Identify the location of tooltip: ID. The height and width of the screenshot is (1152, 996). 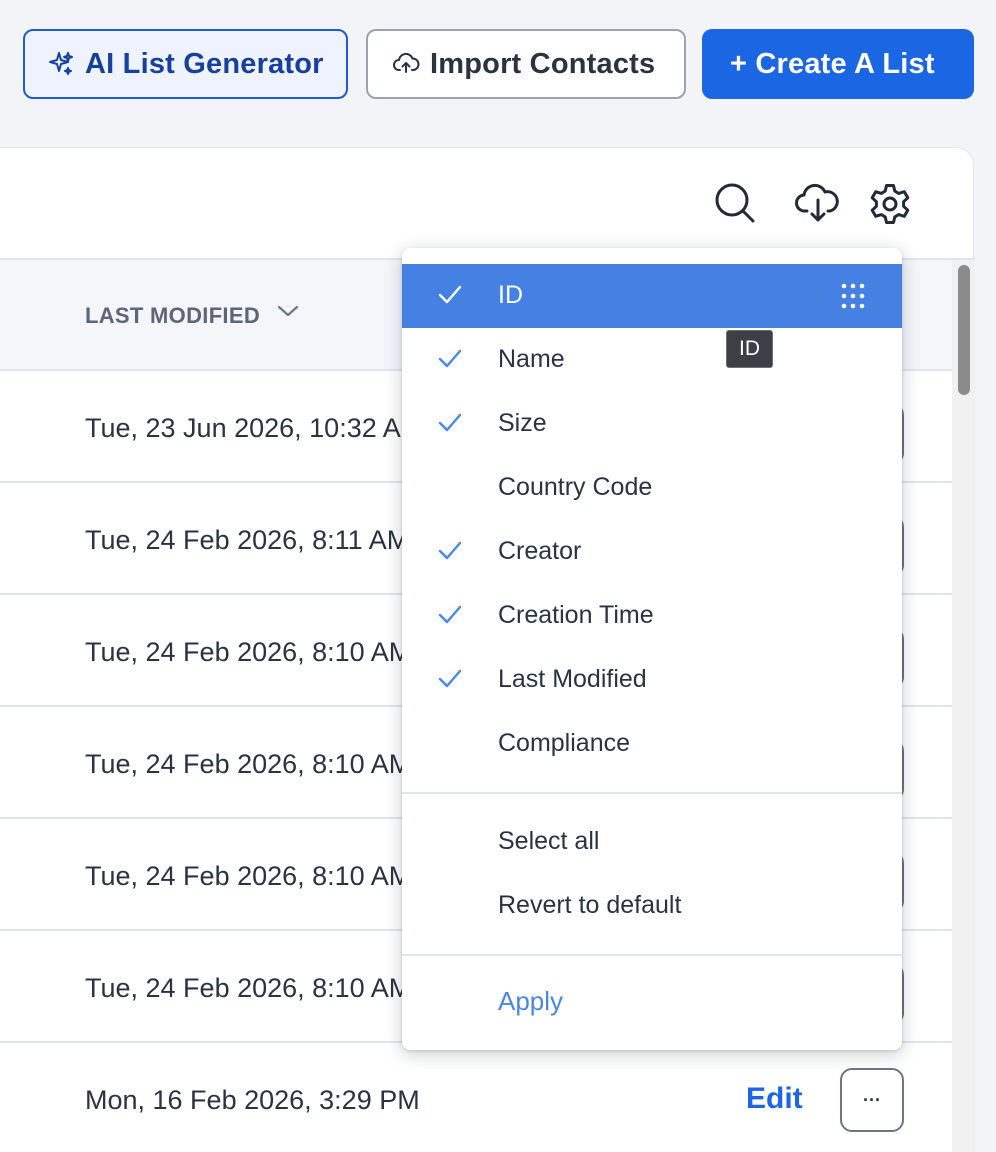
(749, 349).